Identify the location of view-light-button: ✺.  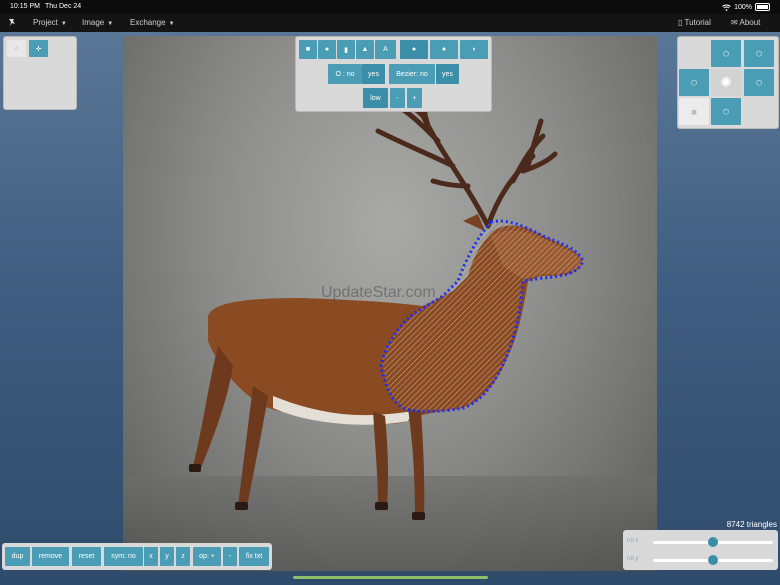
(726, 82).